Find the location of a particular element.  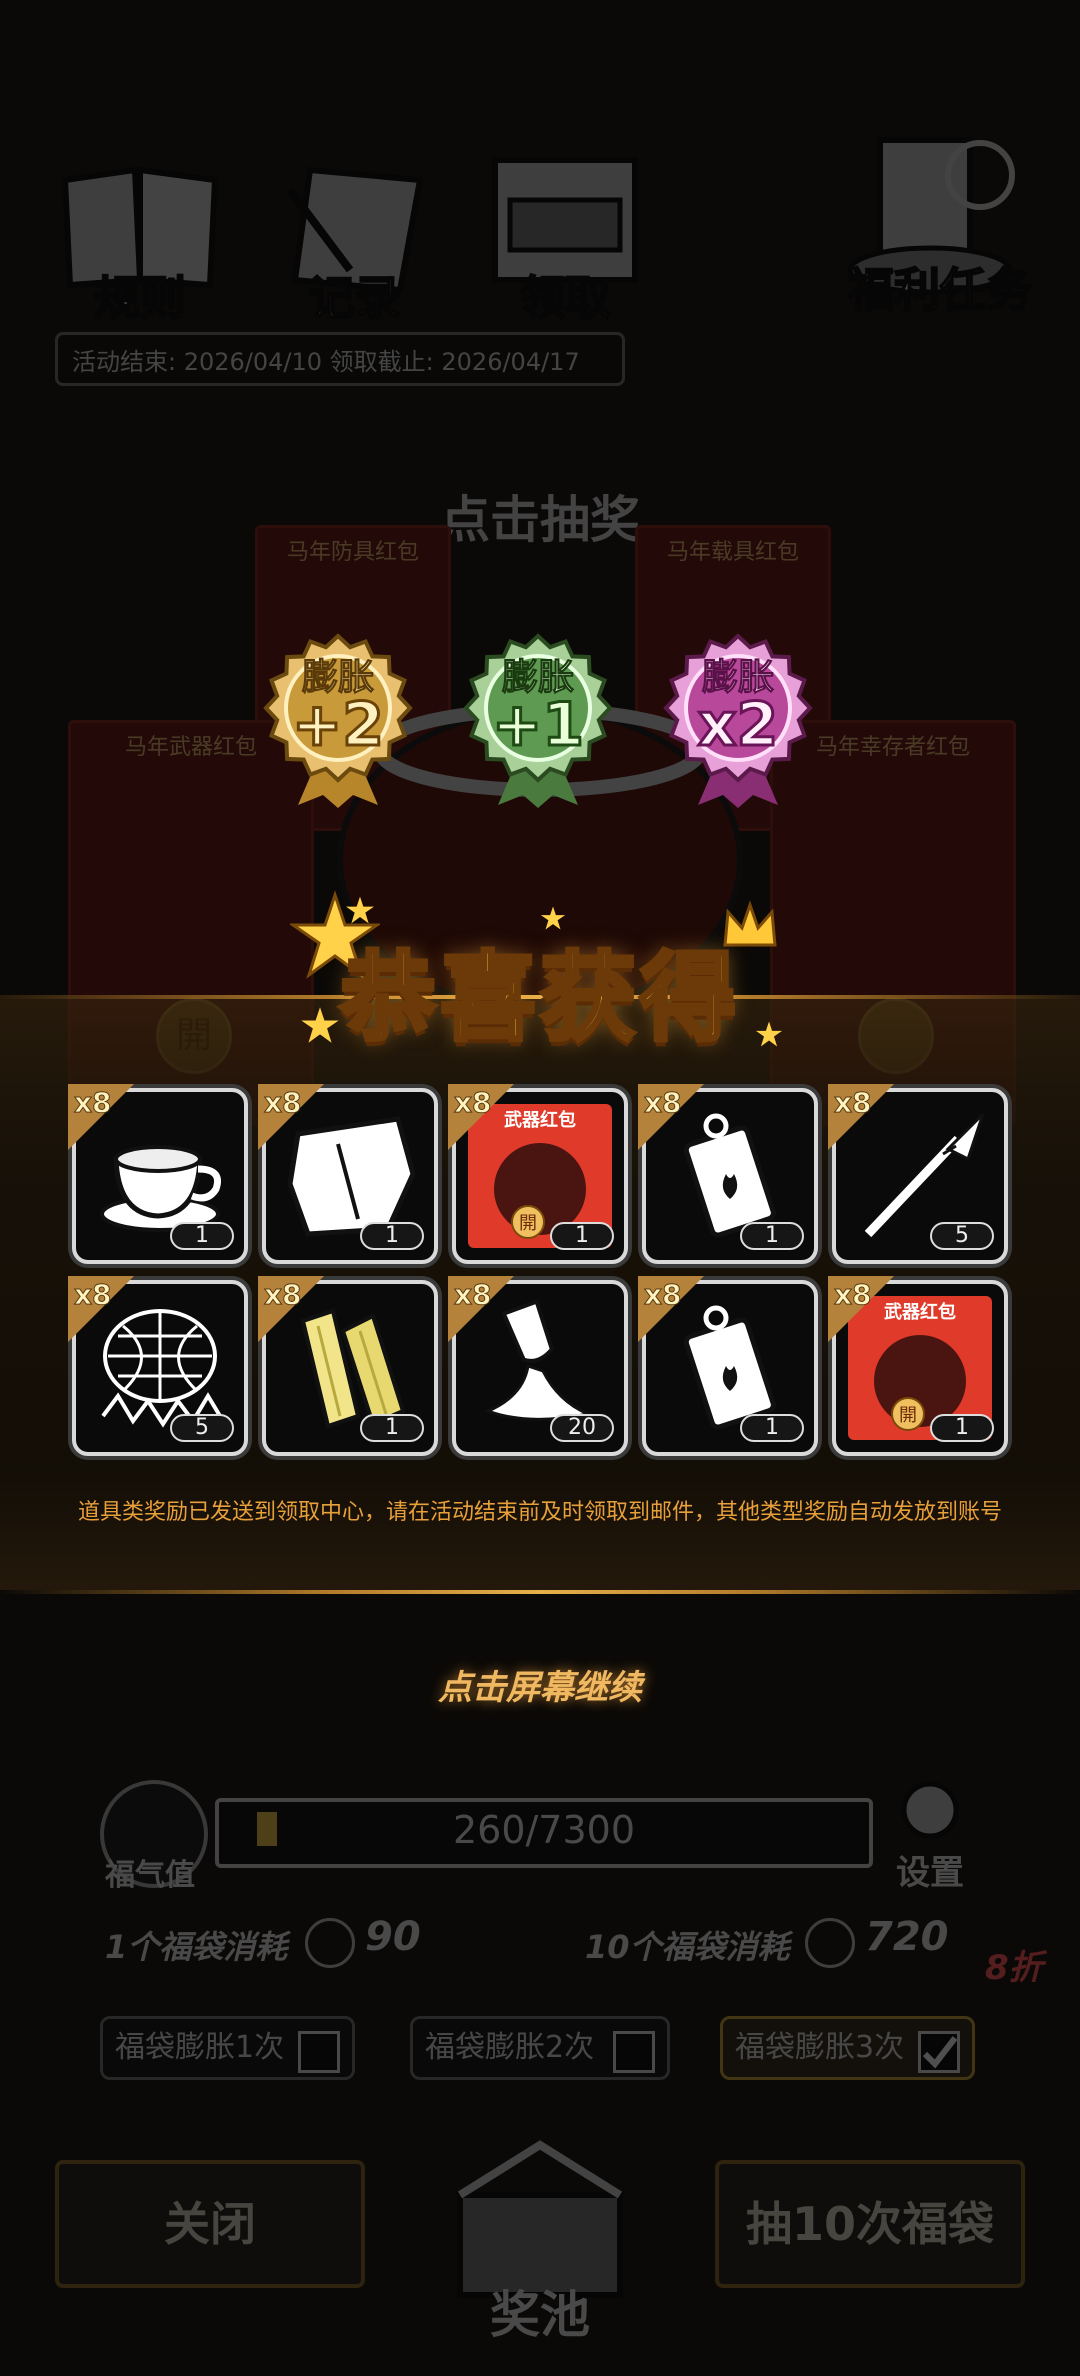

cost-single-label: 1个福袋消耗 is located at coordinates (196, 1947).